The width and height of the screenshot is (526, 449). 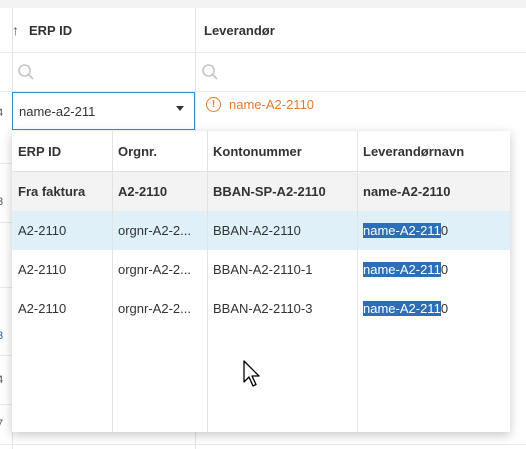 What do you see at coordinates (263, 52) in the screenshot?
I see `header-divider` at bounding box center [263, 52].